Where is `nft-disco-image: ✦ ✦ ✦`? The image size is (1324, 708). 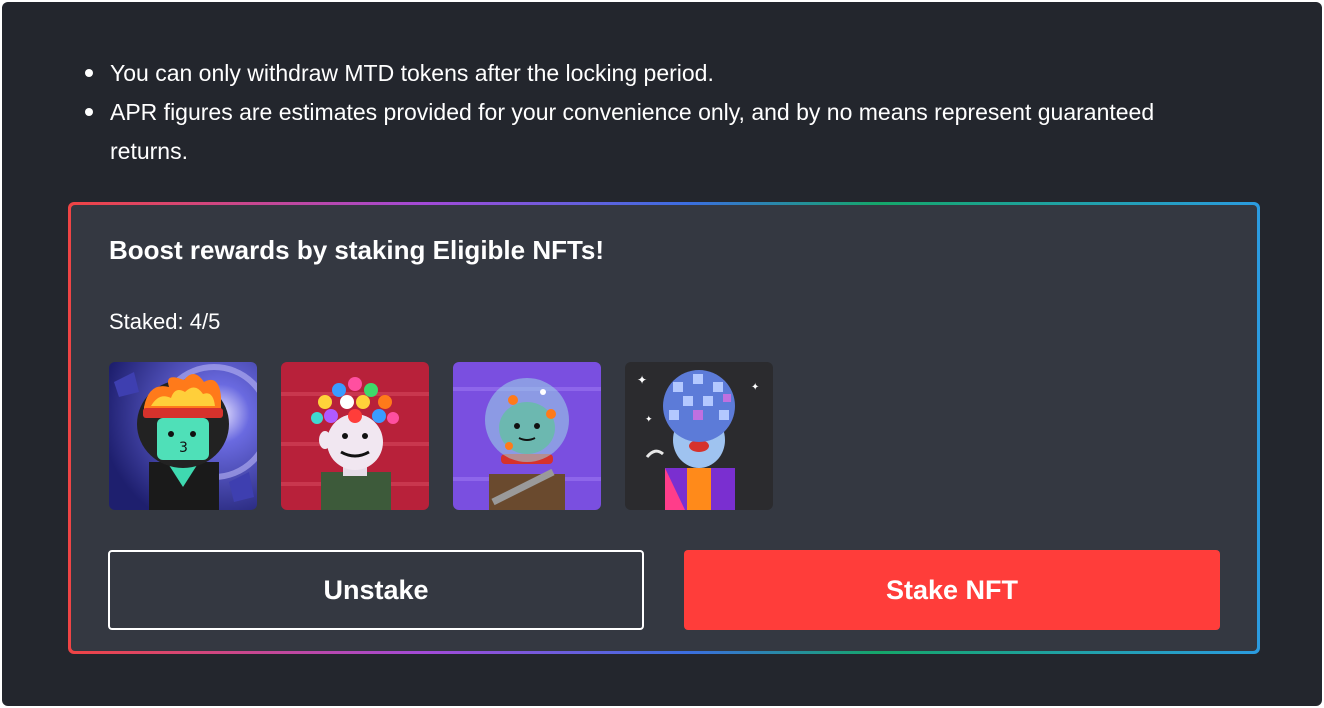 nft-disco-image: ✦ ✦ ✦ is located at coordinates (699, 436).